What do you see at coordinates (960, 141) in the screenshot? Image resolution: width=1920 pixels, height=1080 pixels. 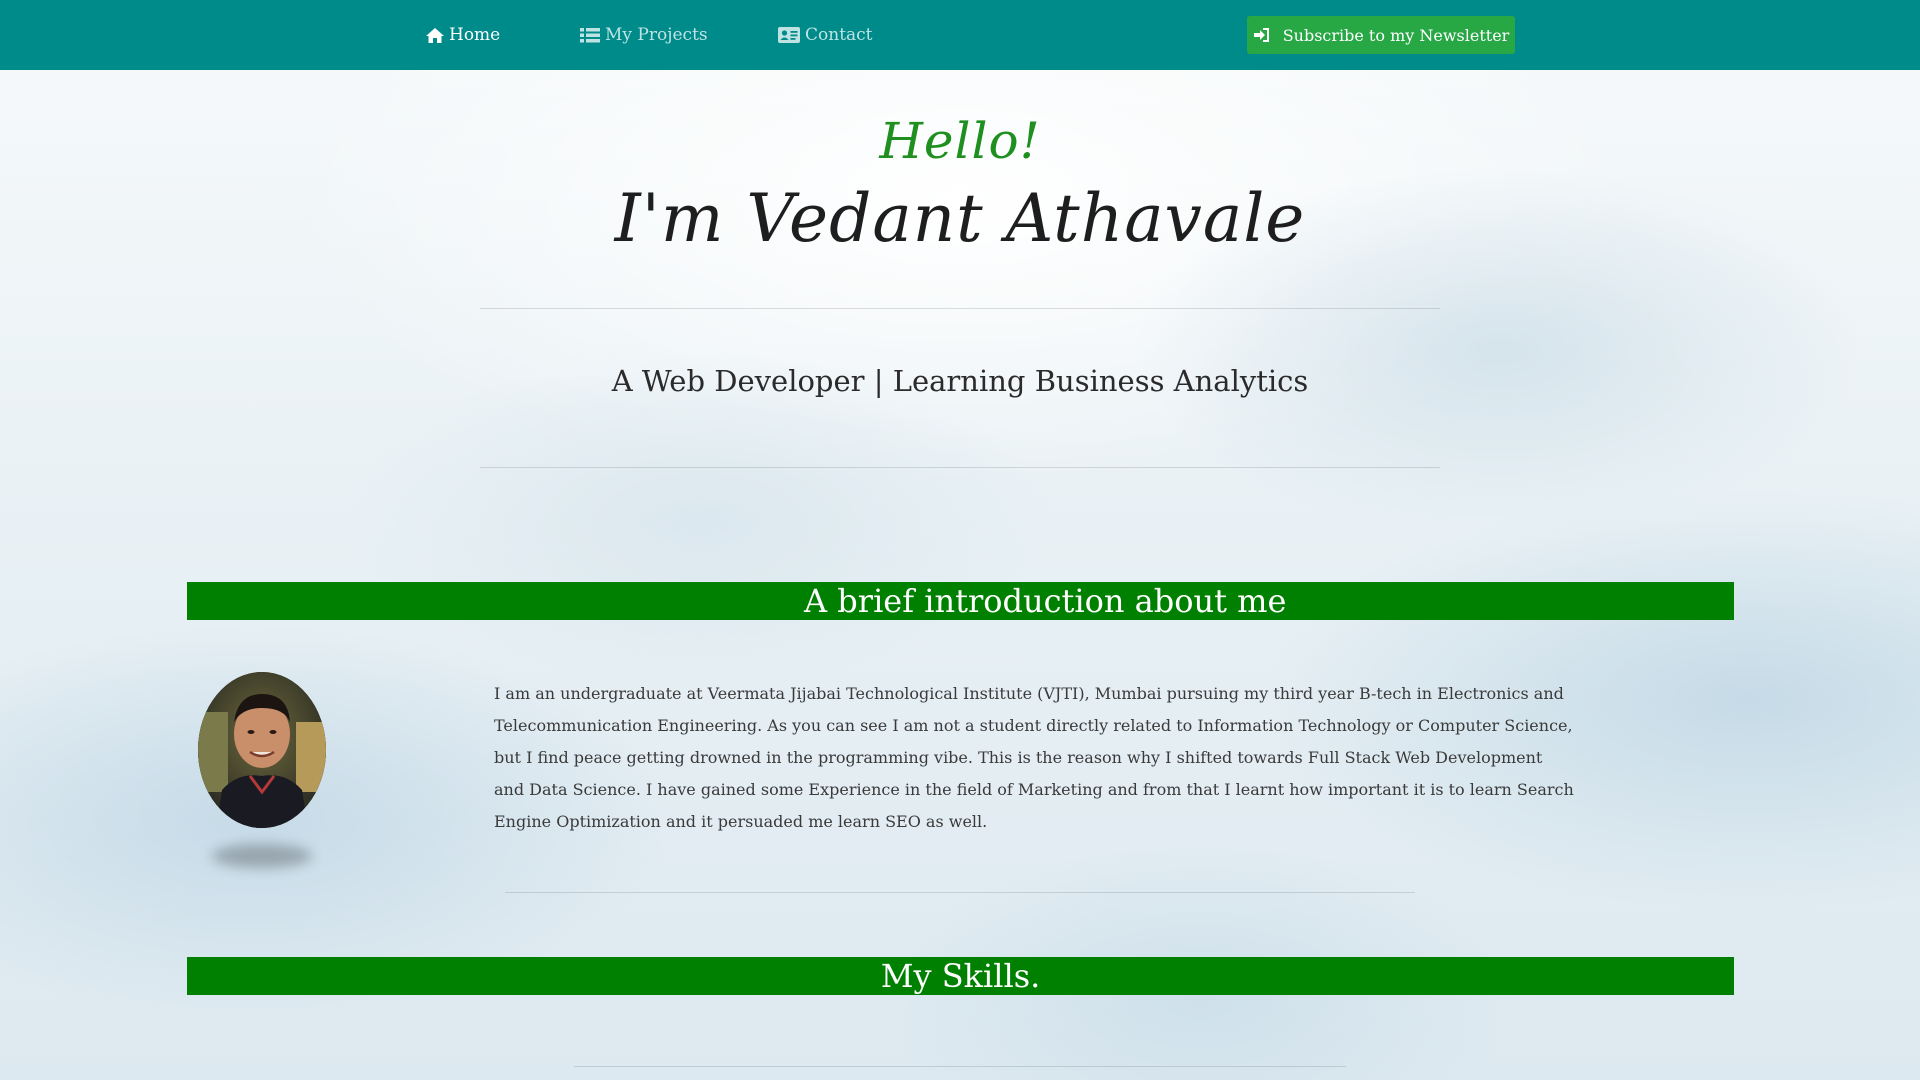 I see `hero-greeting: Hello!` at bounding box center [960, 141].